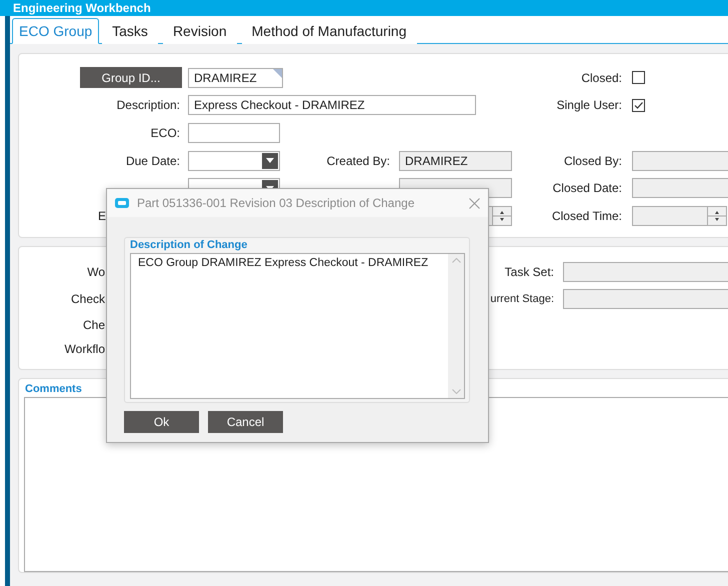 Image resolution: width=728 pixels, height=586 pixels. I want to click on field-label: Check, so click(88, 299).